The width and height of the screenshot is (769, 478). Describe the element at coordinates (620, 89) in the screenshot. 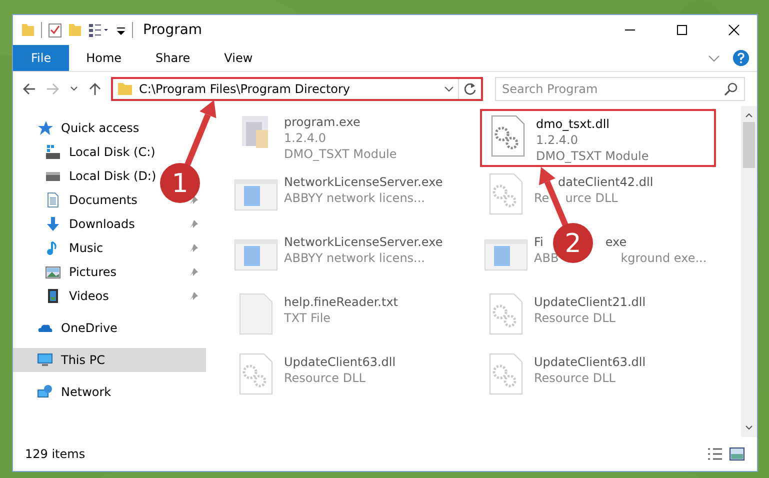

I see `search-field: Search Program` at that location.